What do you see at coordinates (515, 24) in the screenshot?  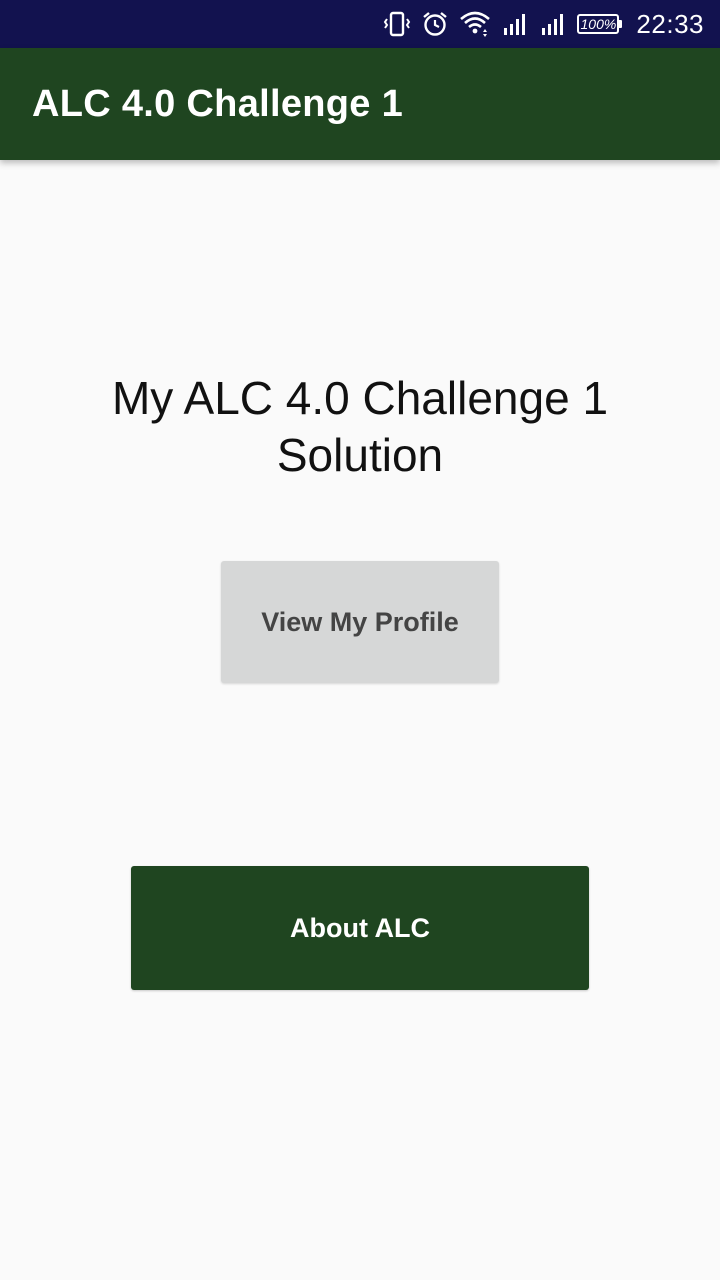 I see `signal-1-icon` at bounding box center [515, 24].